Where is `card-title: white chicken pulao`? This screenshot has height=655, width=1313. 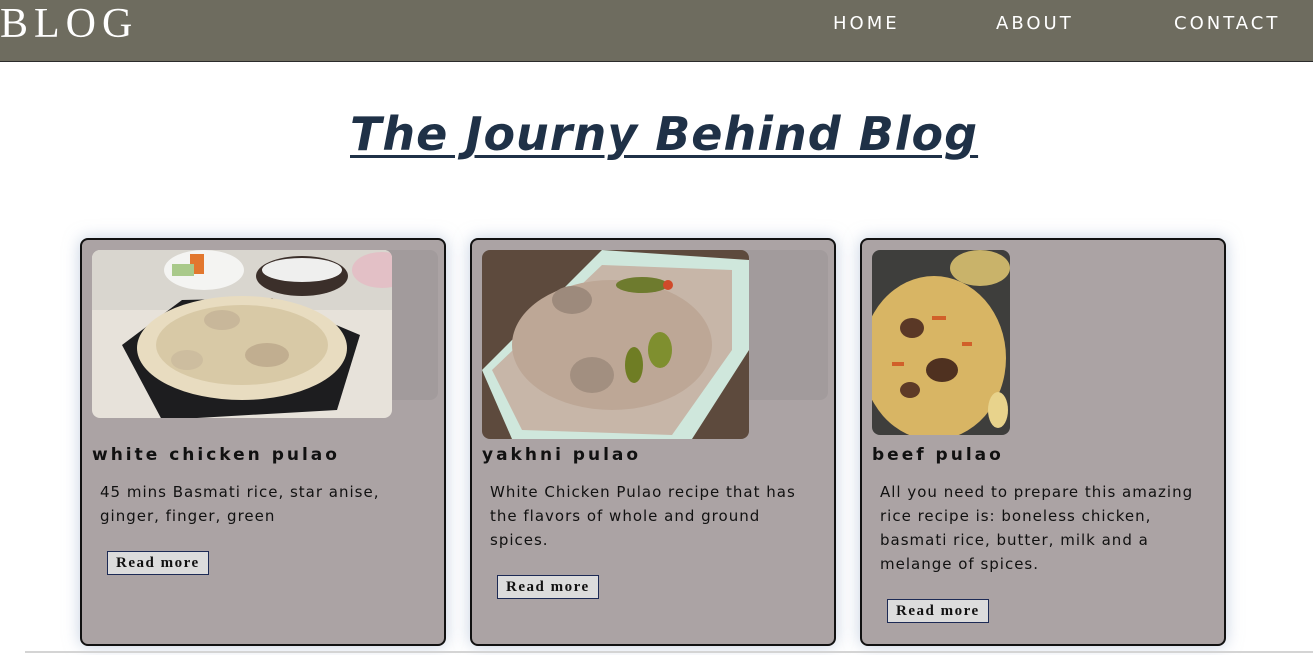 card-title: white chicken pulao is located at coordinates (216, 455).